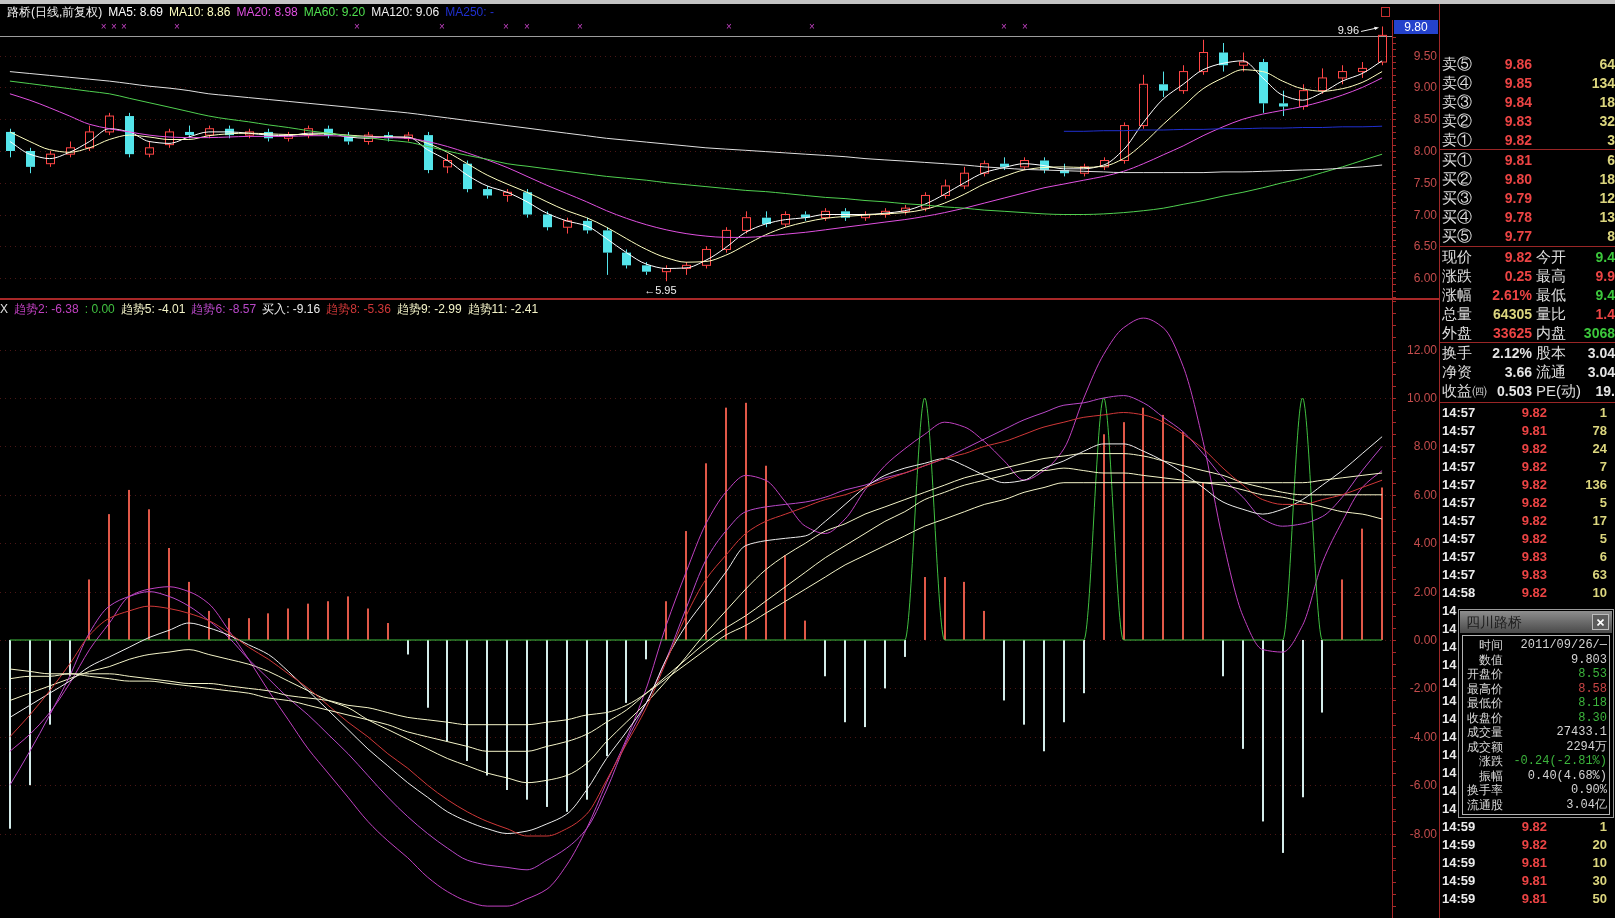  What do you see at coordinates (200, 12) in the screenshot?
I see `legend-label: MA10: 8.86` at bounding box center [200, 12].